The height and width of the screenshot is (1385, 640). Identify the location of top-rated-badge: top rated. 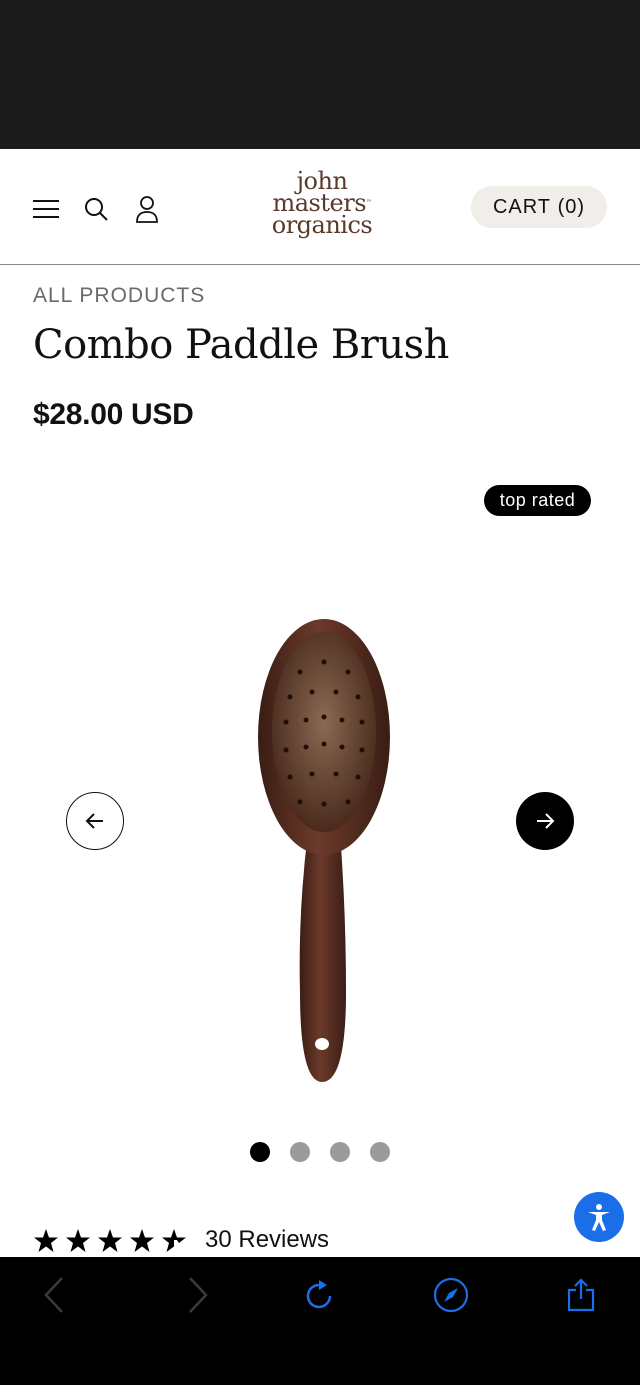
(537, 500).